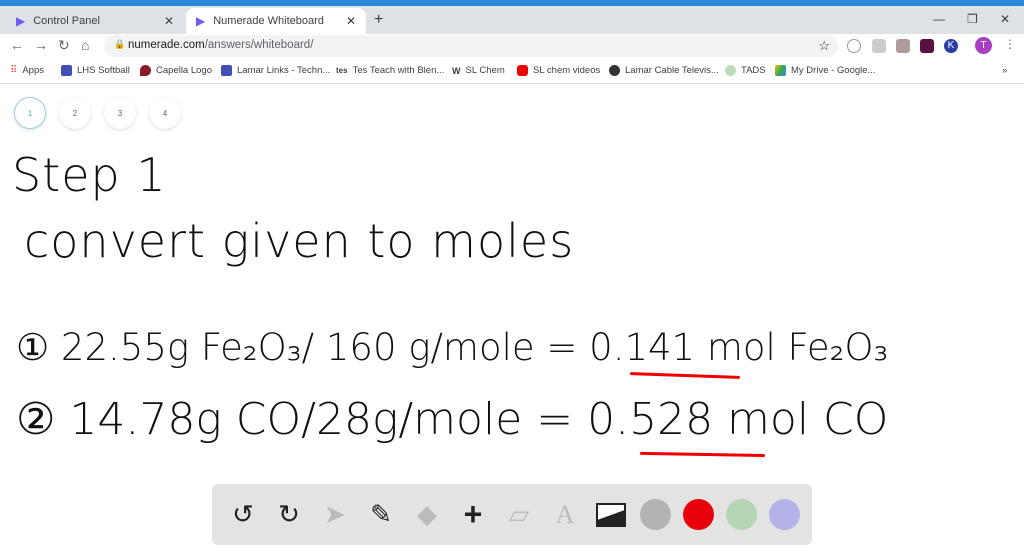 The image size is (1024, 552). What do you see at coordinates (456, 70) in the screenshot?
I see `bookmark-icon: W` at bounding box center [456, 70].